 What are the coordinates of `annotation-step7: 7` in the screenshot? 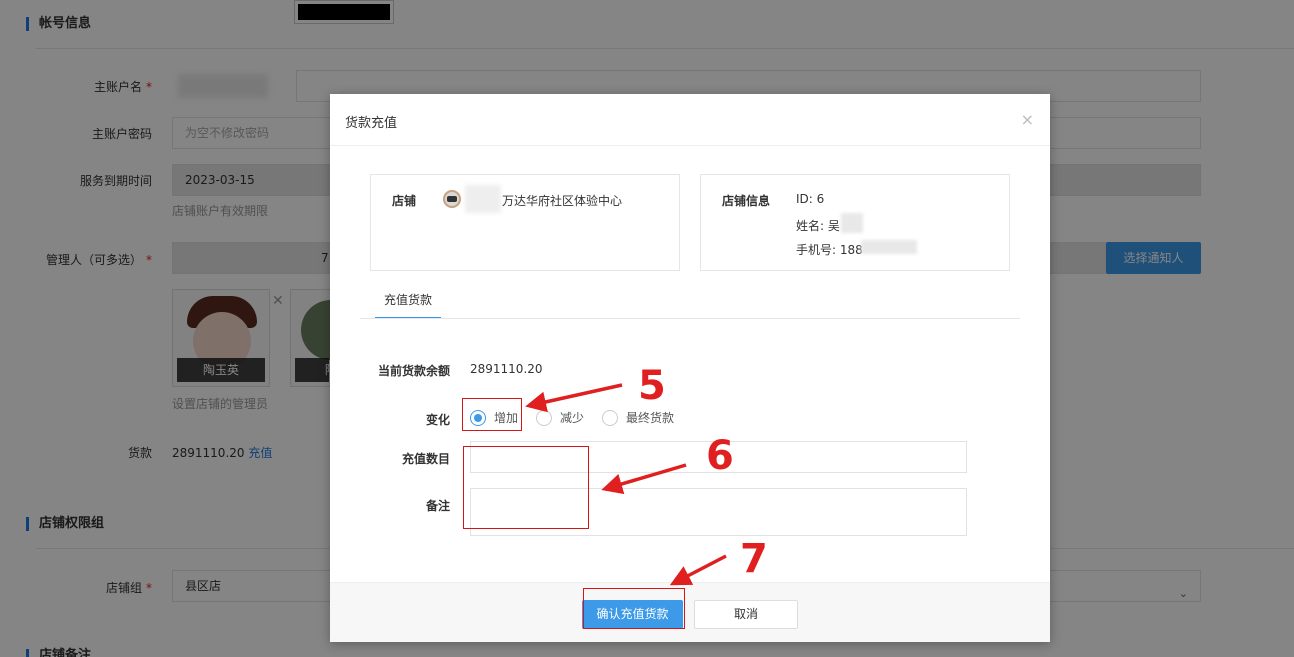 It's located at (754, 559).